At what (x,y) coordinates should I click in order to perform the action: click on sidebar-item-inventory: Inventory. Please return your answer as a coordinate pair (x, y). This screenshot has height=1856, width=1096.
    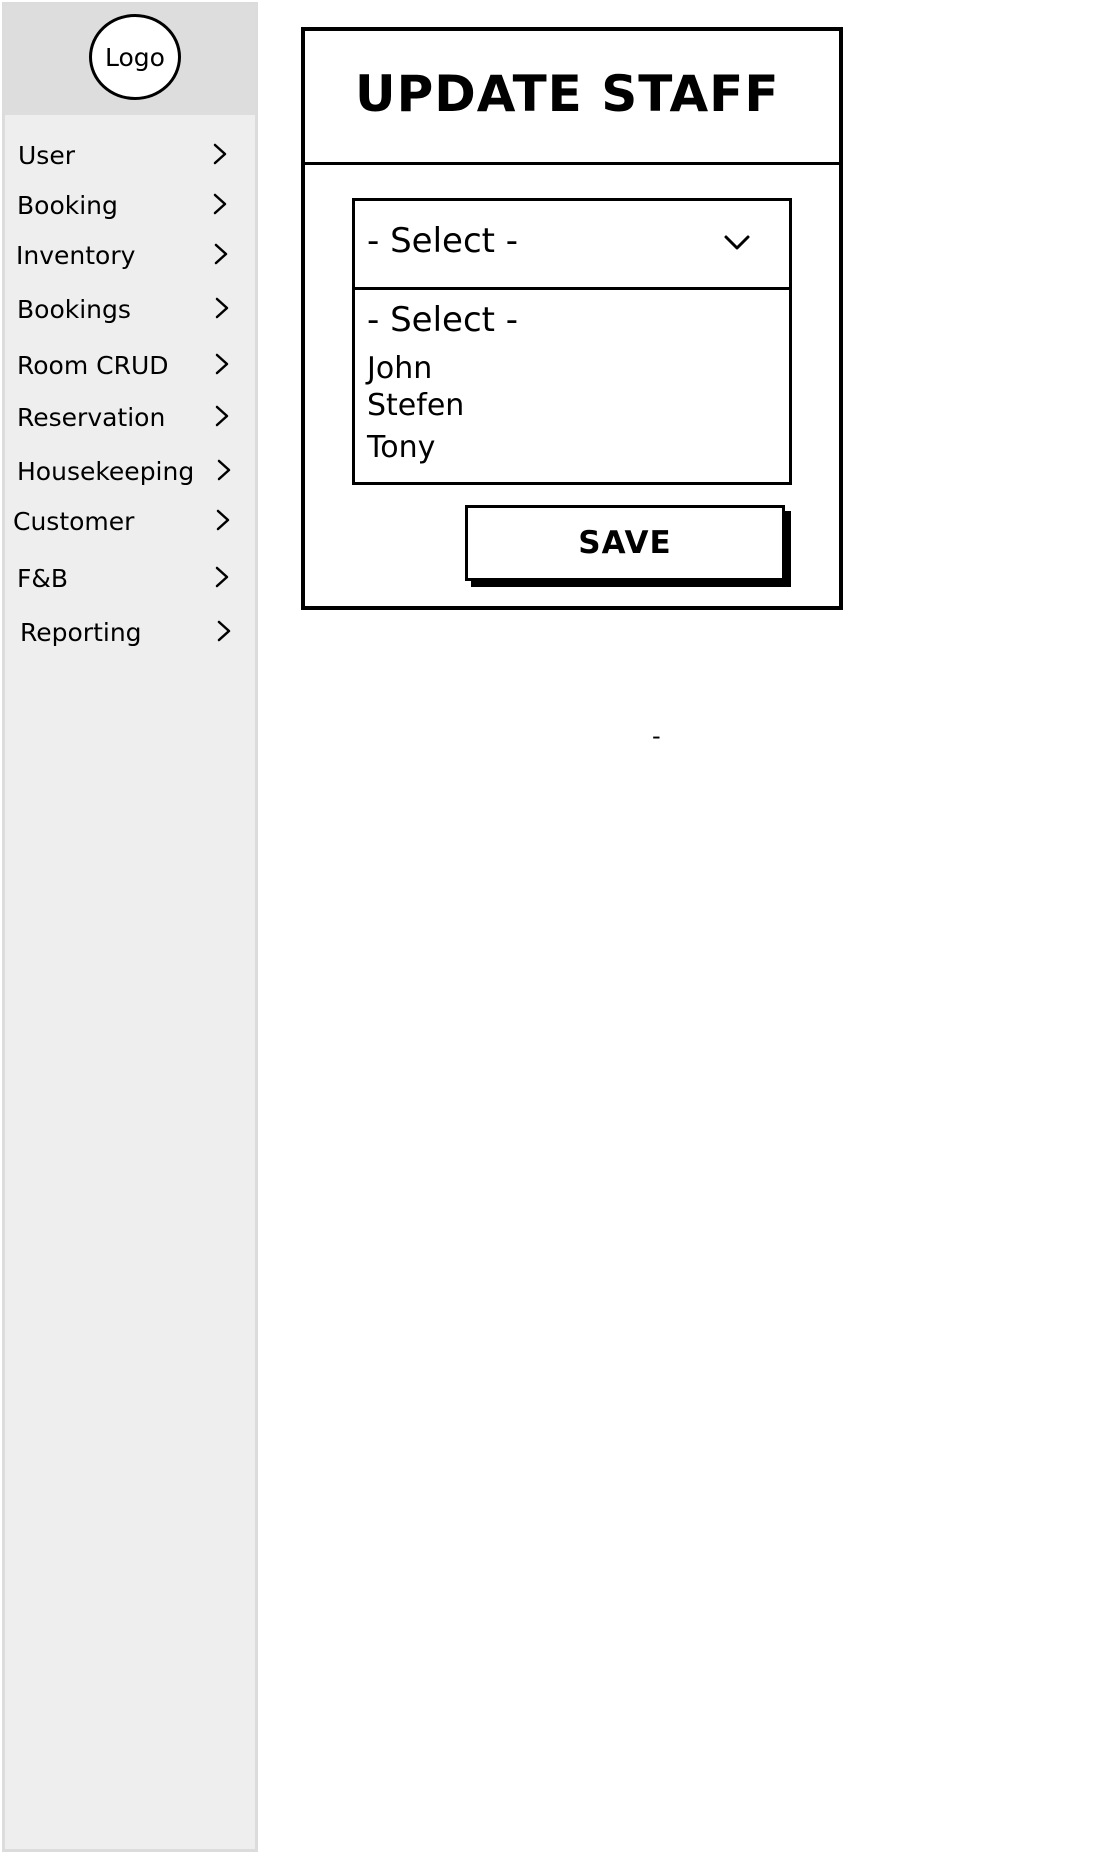
    Looking at the image, I should click on (130, 255).